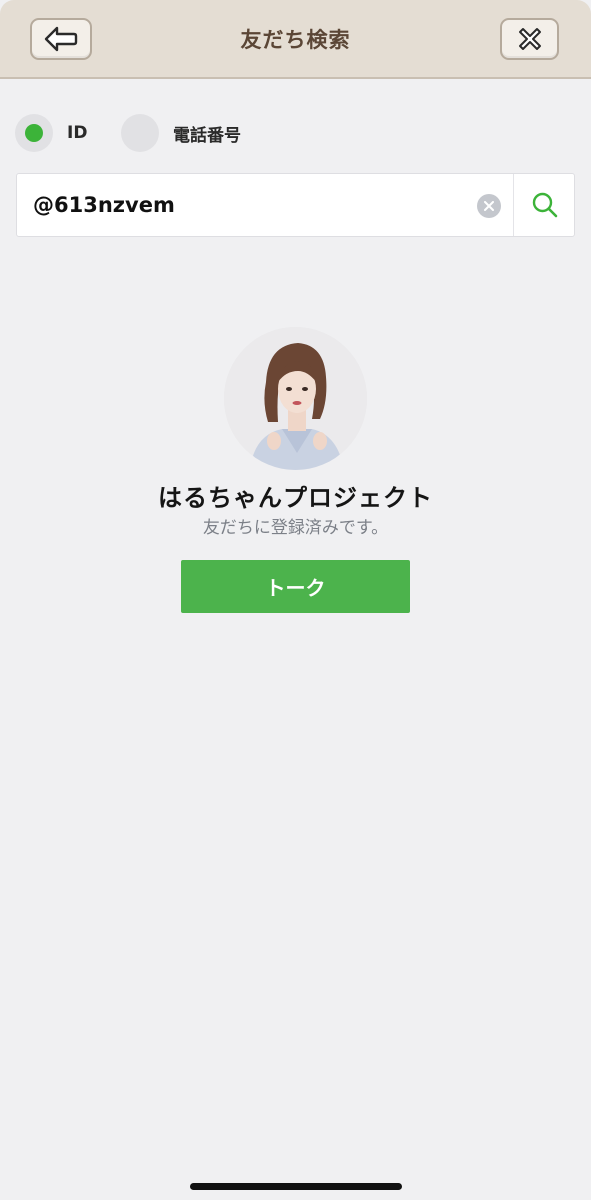 This screenshot has height=1200, width=591. Describe the element at coordinates (77, 133) in the screenshot. I see `radio-label-id: ID` at that location.